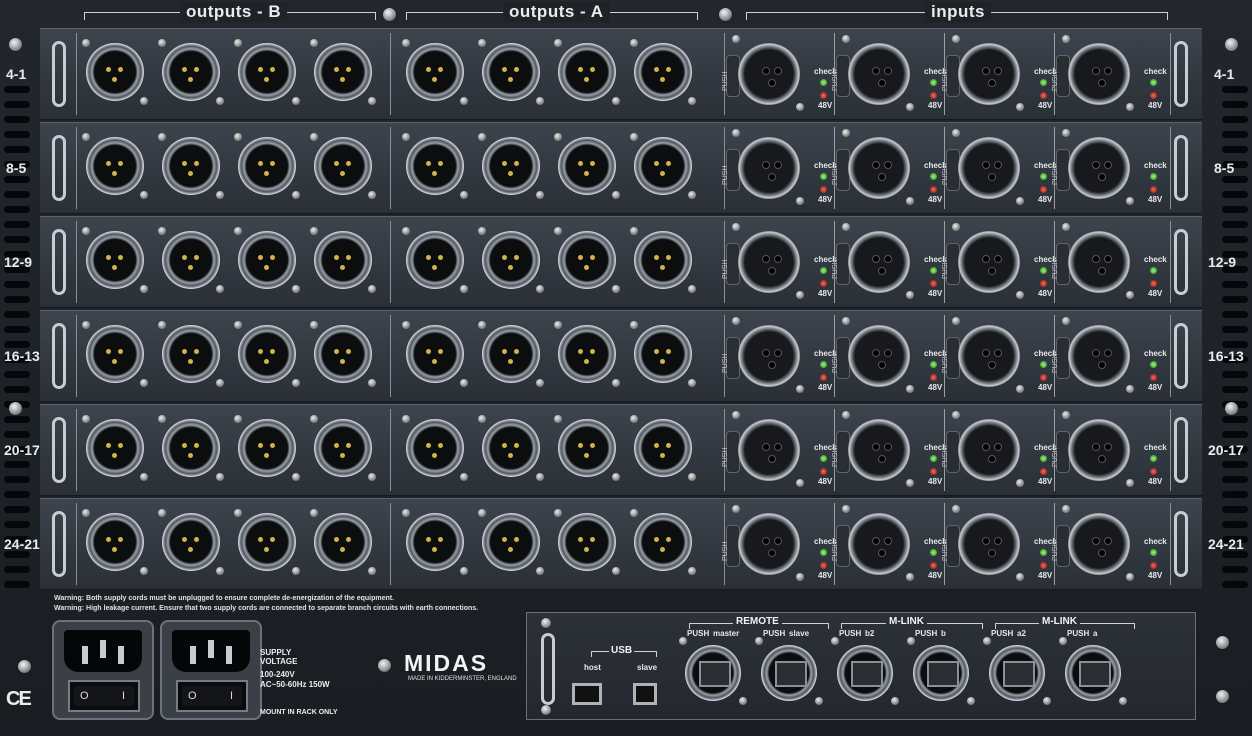 The height and width of the screenshot is (736, 1252). Describe the element at coordinates (104, 696) in the screenshot. I see `power-switch-1: O I` at that location.